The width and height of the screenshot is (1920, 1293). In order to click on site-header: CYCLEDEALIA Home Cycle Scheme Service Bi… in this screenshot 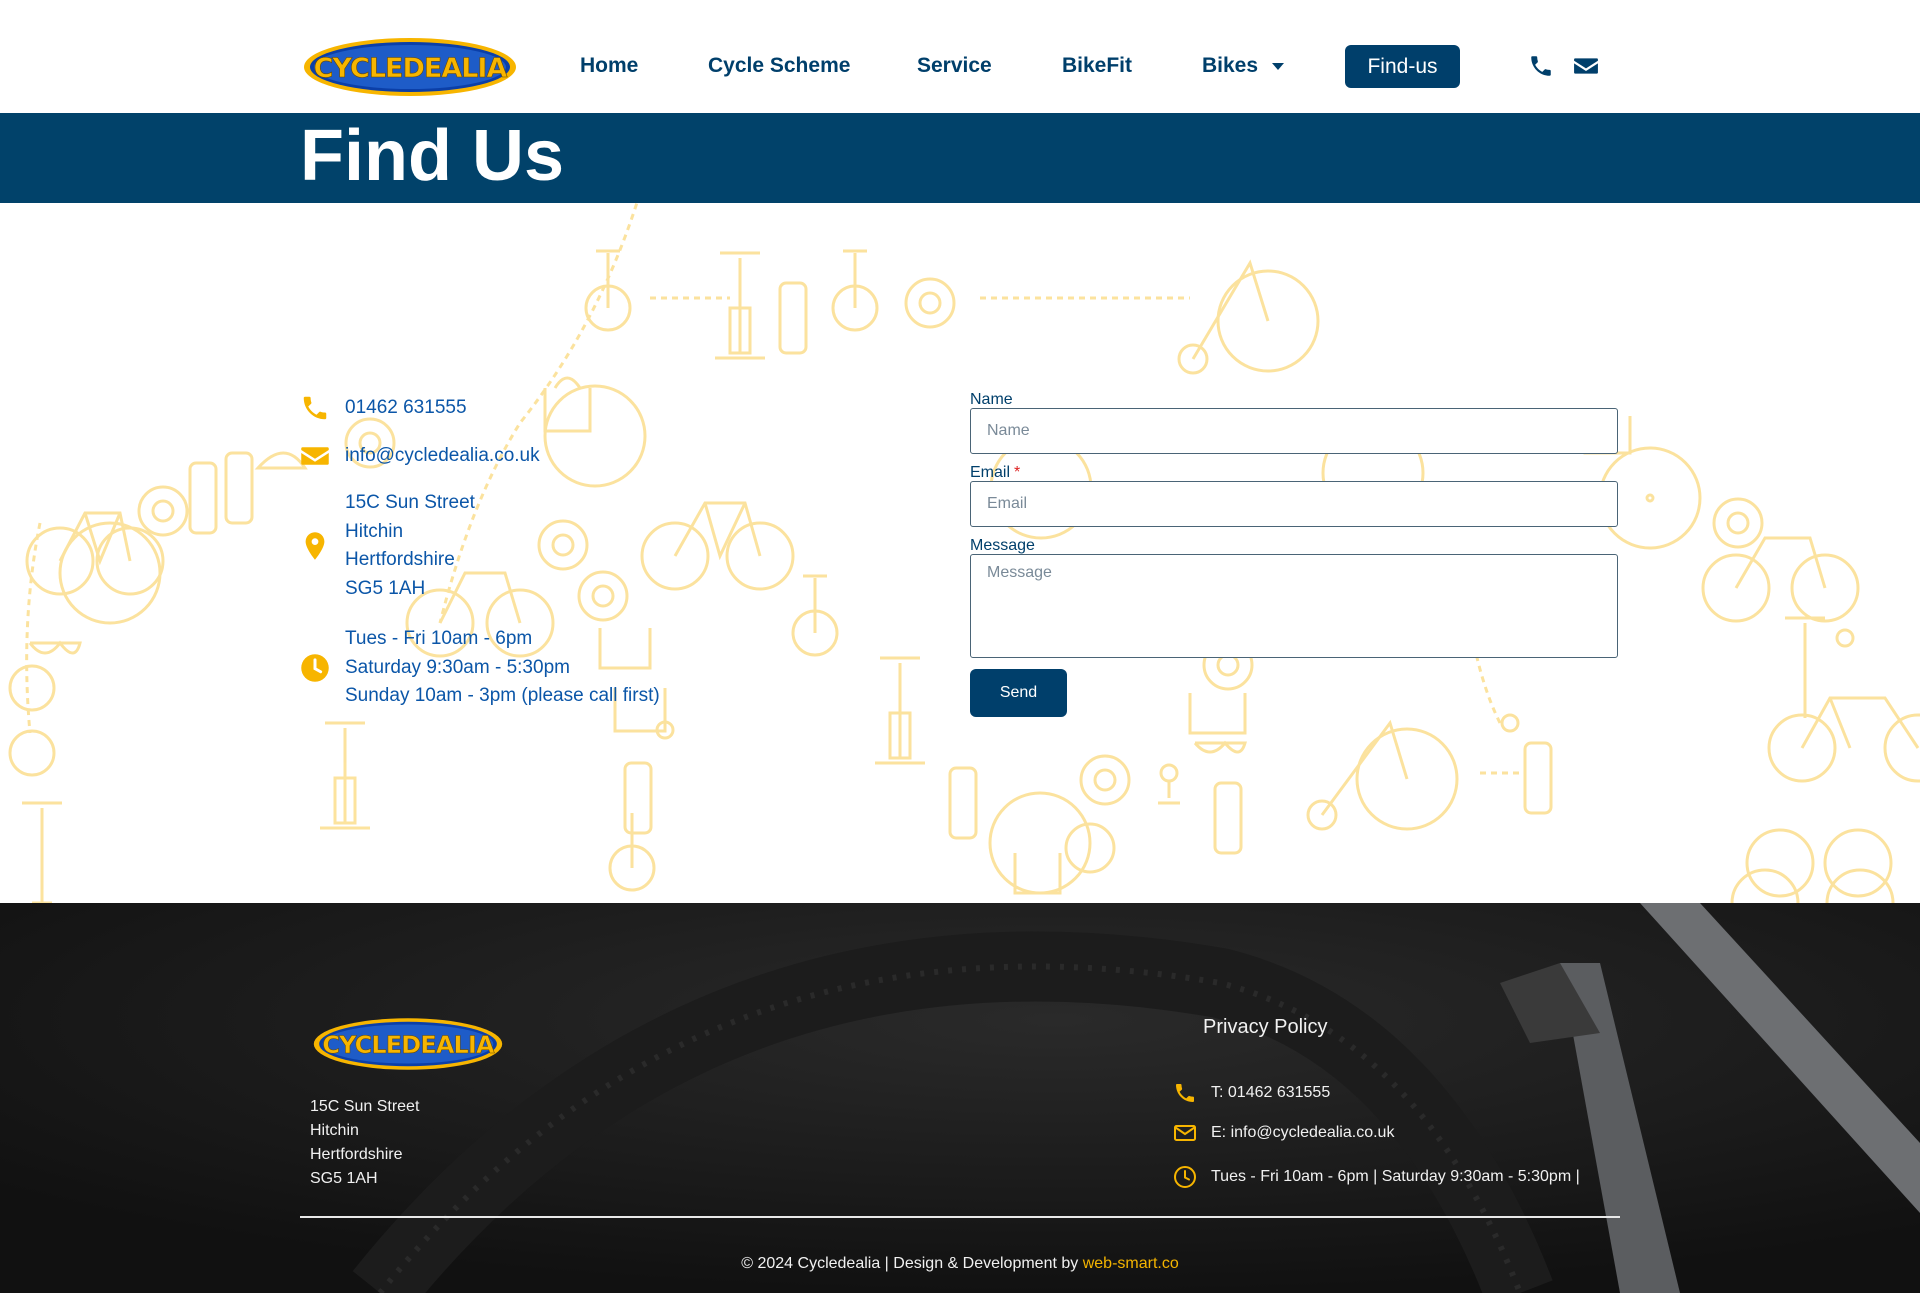, I will do `click(960, 56)`.